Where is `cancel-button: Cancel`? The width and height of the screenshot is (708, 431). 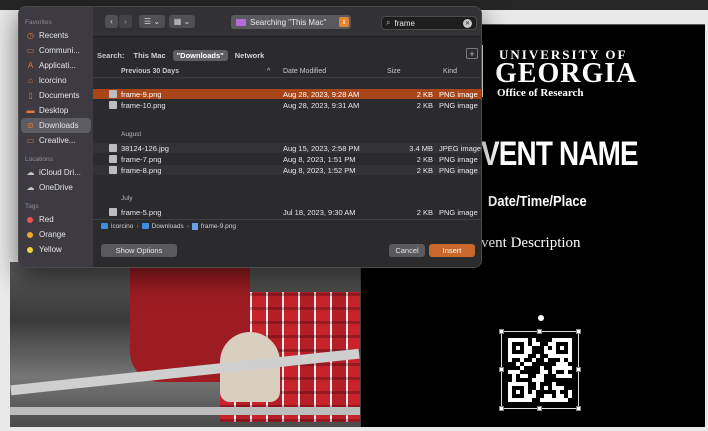
cancel-button: Cancel is located at coordinates (407, 250).